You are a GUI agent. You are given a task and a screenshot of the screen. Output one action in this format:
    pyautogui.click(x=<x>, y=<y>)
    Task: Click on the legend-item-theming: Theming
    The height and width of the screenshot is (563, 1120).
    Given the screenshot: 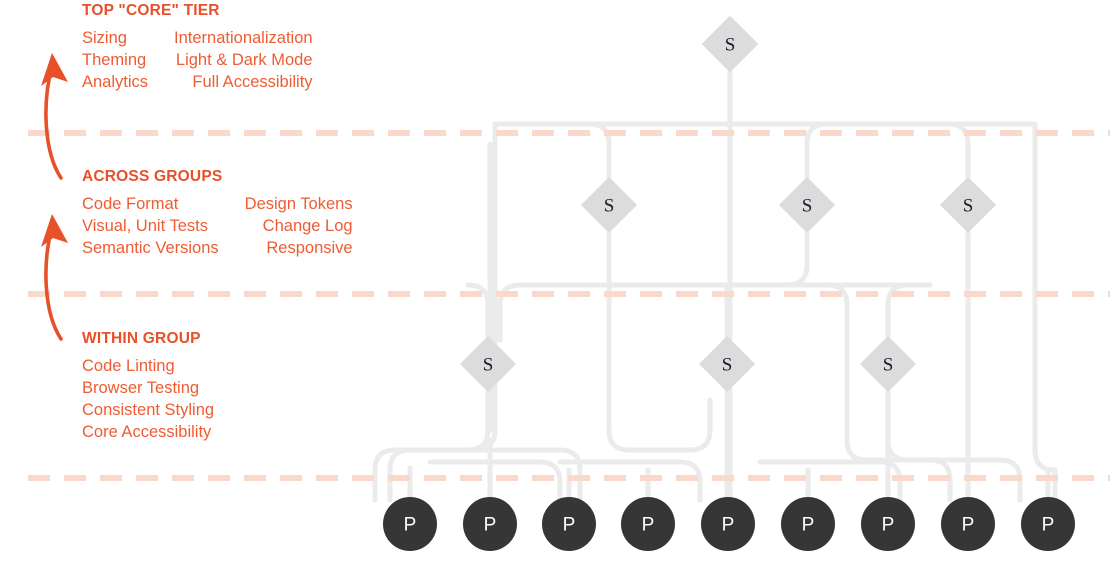 What is the action you would take?
    pyautogui.click(x=114, y=59)
    